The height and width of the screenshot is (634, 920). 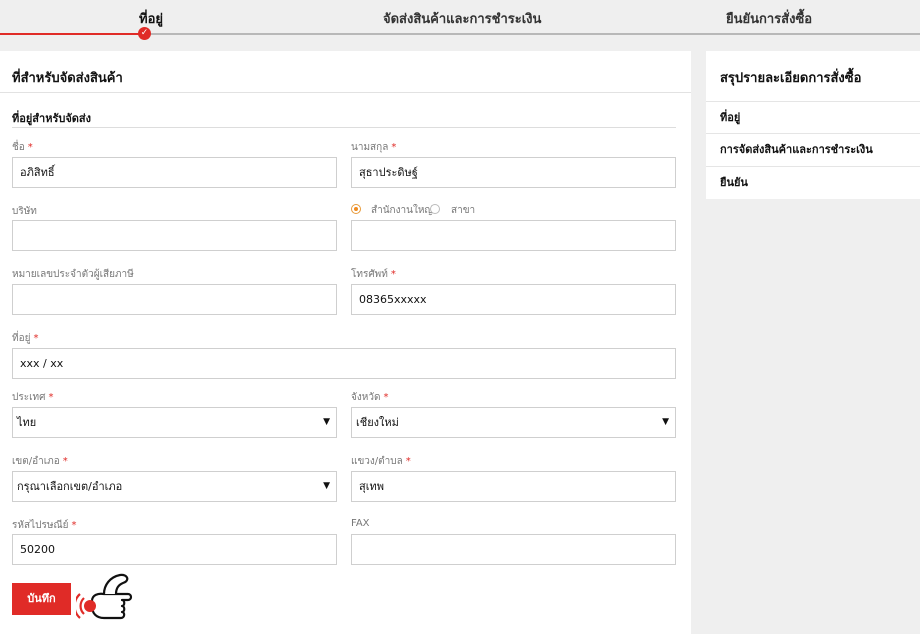 What do you see at coordinates (513, 422) in the screenshot?
I see `province-select: เชียงใหม่ ▼` at bounding box center [513, 422].